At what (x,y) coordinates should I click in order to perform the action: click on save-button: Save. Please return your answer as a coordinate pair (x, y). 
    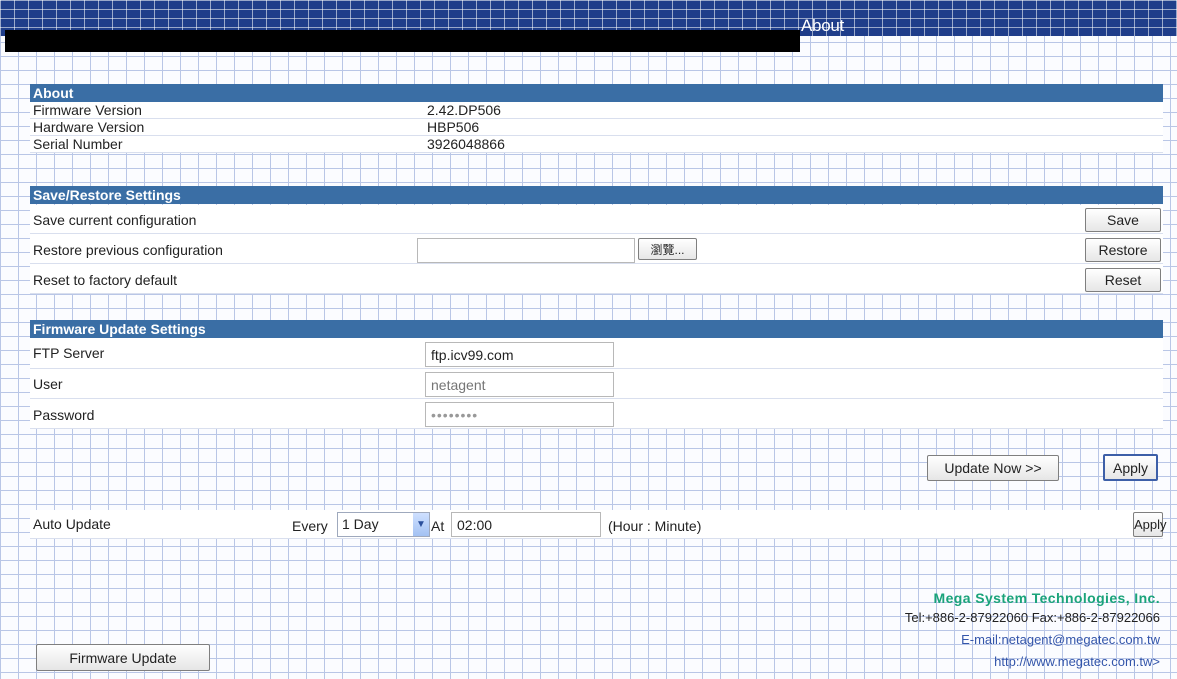
    Looking at the image, I should click on (1123, 220).